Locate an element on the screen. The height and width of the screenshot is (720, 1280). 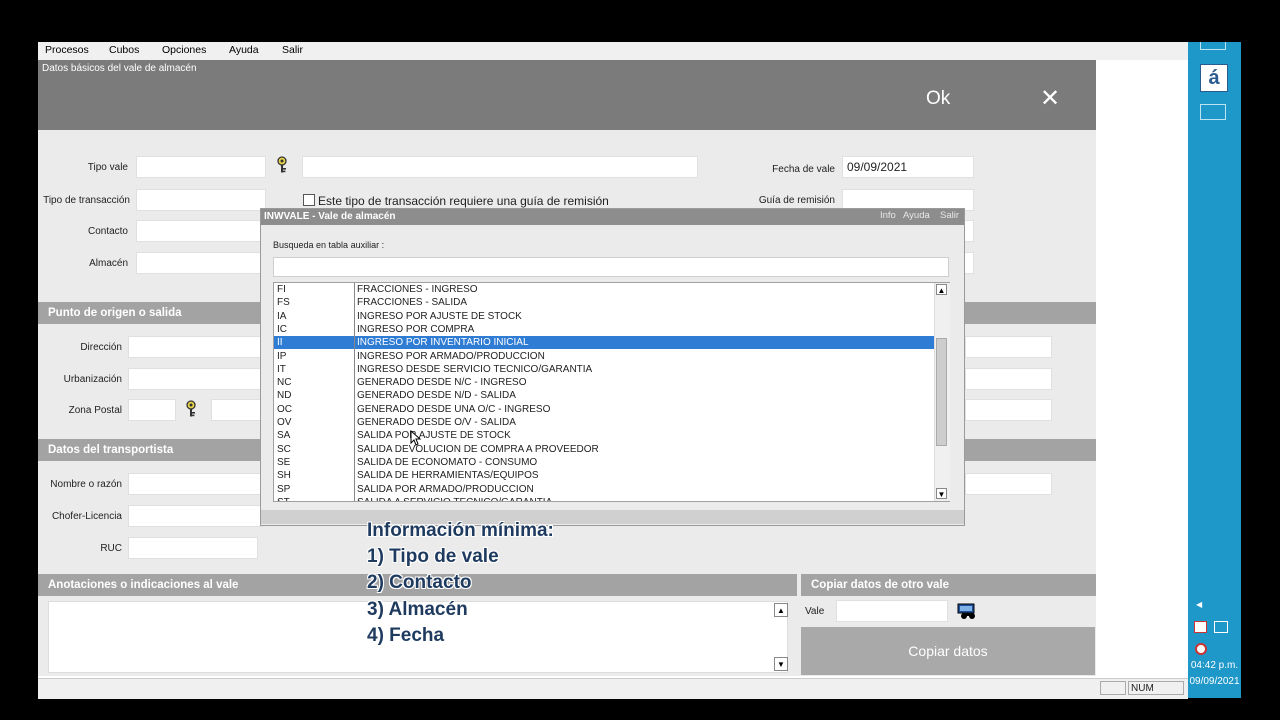
tray-expand-icon: ◀ is located at coordinates (1199, 604).